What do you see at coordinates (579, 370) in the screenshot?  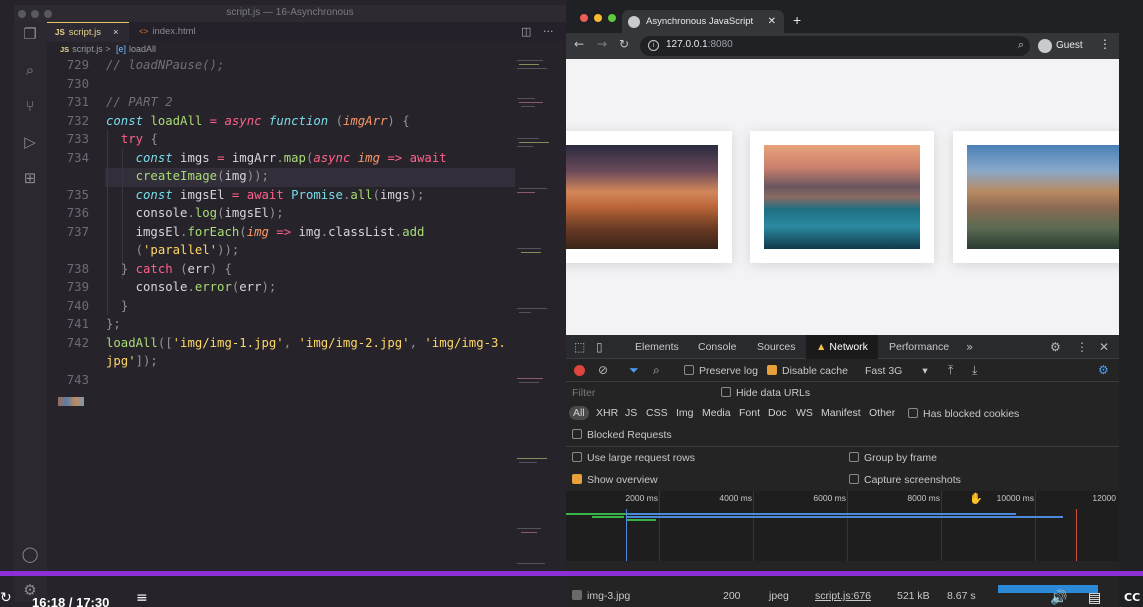 I see `record-button` at bounding box center [579, 370].